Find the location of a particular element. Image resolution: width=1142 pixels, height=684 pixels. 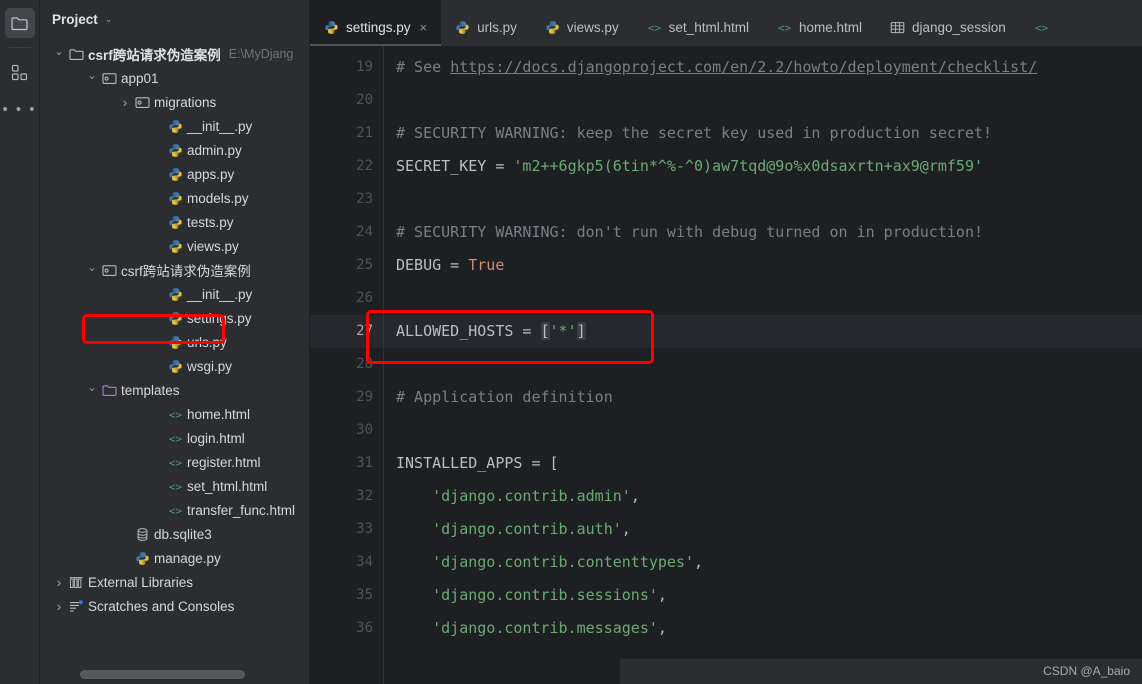

code-token-brk: [ is located at coordinates (545, 331).